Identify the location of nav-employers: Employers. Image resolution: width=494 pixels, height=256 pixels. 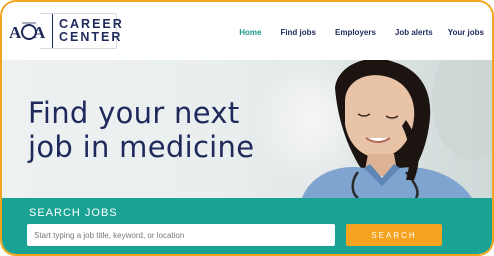
(355, 32).